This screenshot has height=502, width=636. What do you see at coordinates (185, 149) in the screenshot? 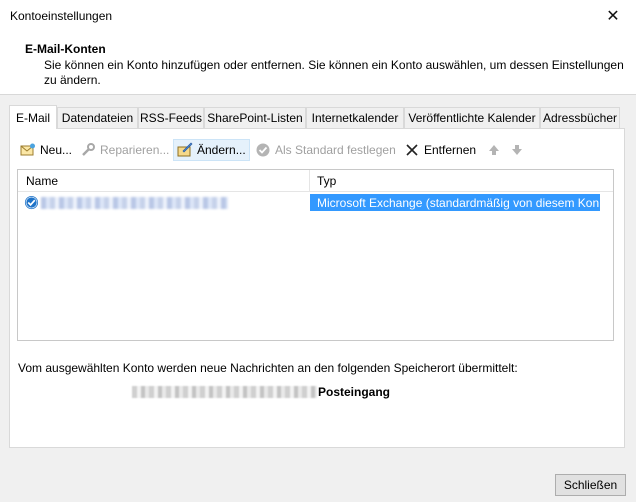
I see `edit-account-icon` at bounding box center [185, 149].